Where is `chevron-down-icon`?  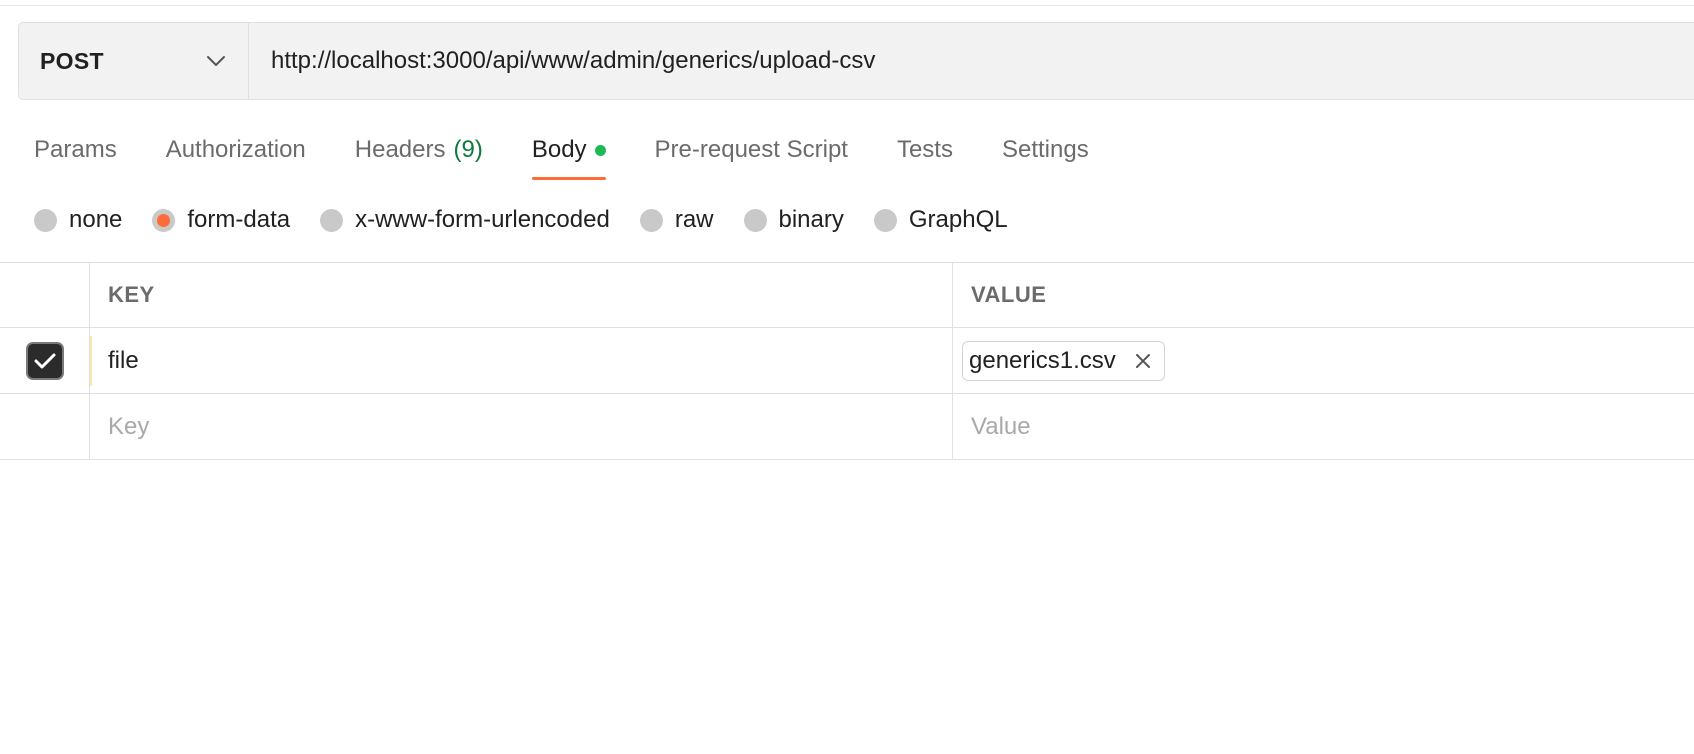 chevron-down-icon is located at coordinates (216, 61).